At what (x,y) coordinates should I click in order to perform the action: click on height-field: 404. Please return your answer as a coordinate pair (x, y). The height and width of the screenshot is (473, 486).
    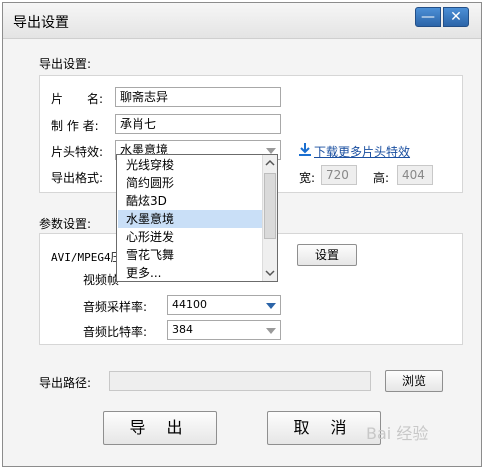
    Looking at the image, I should click on (415, 175).